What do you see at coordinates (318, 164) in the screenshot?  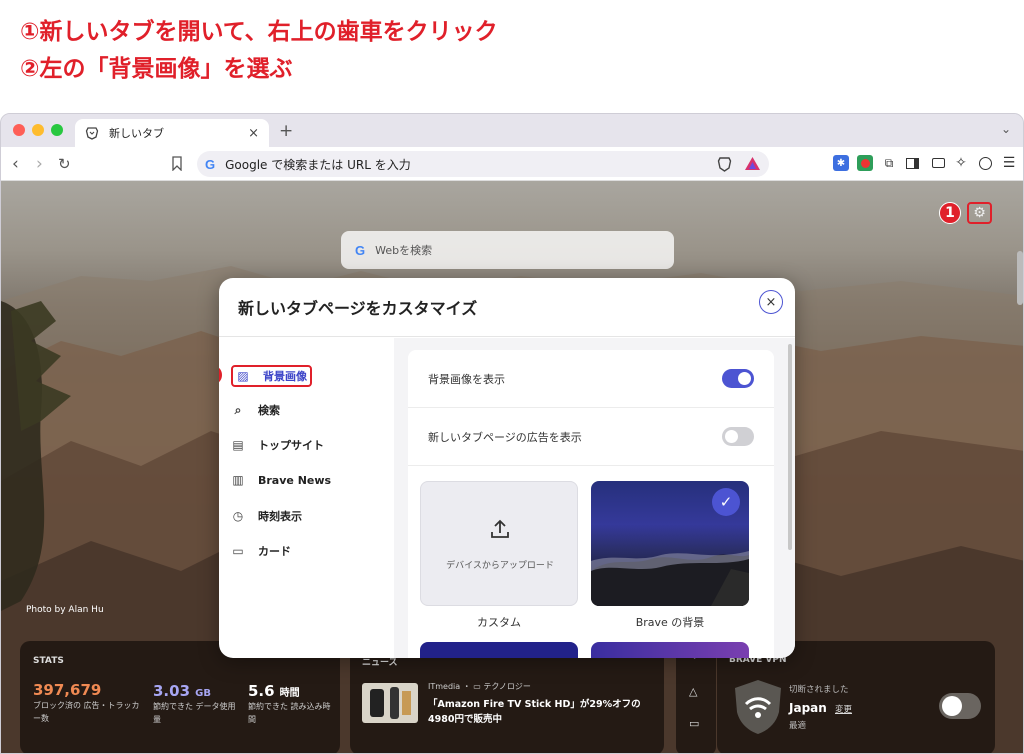 I see `address-bar-placeholder: Google で検索または URL を入力` at bounding box center [318, 164].